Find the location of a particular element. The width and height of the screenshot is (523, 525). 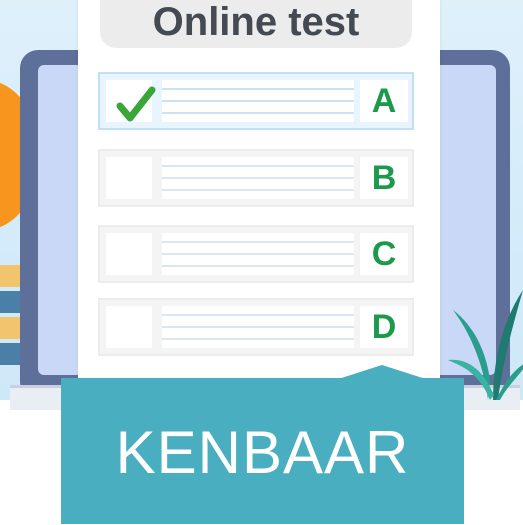

answer-letter-box: A is located at coordinates (384, 101).